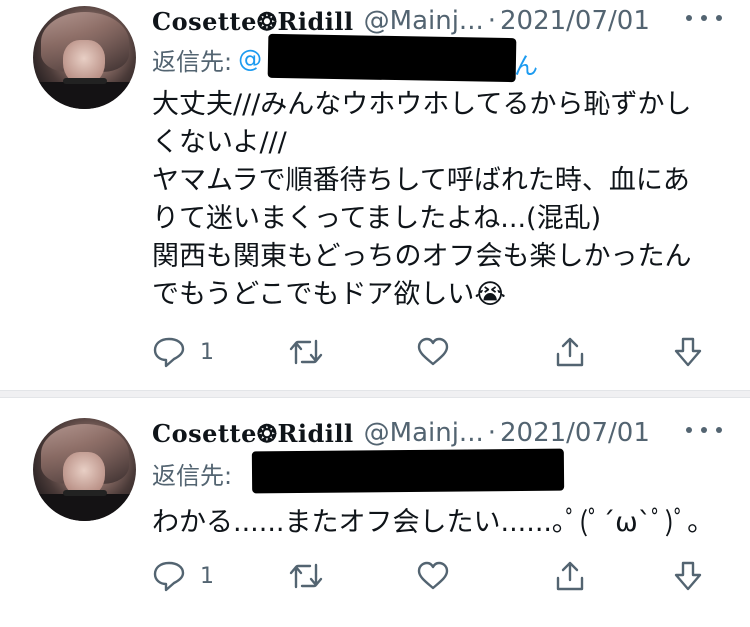  Describe the element at coordinates (426, 522) in the screenshot. I see `tweet-text-line: わかる......またオフ会したい......｡ﾟ(ﾟ´ω`ﾟ)ﾟ｡` at that location.